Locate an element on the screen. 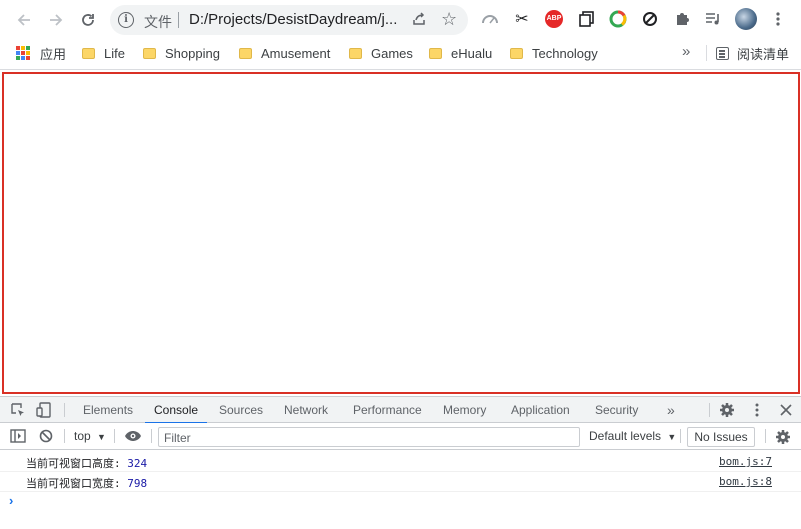 The width and height of the screenshot is (801, 529). tab-network: Network is located at coordinates (306, 410).